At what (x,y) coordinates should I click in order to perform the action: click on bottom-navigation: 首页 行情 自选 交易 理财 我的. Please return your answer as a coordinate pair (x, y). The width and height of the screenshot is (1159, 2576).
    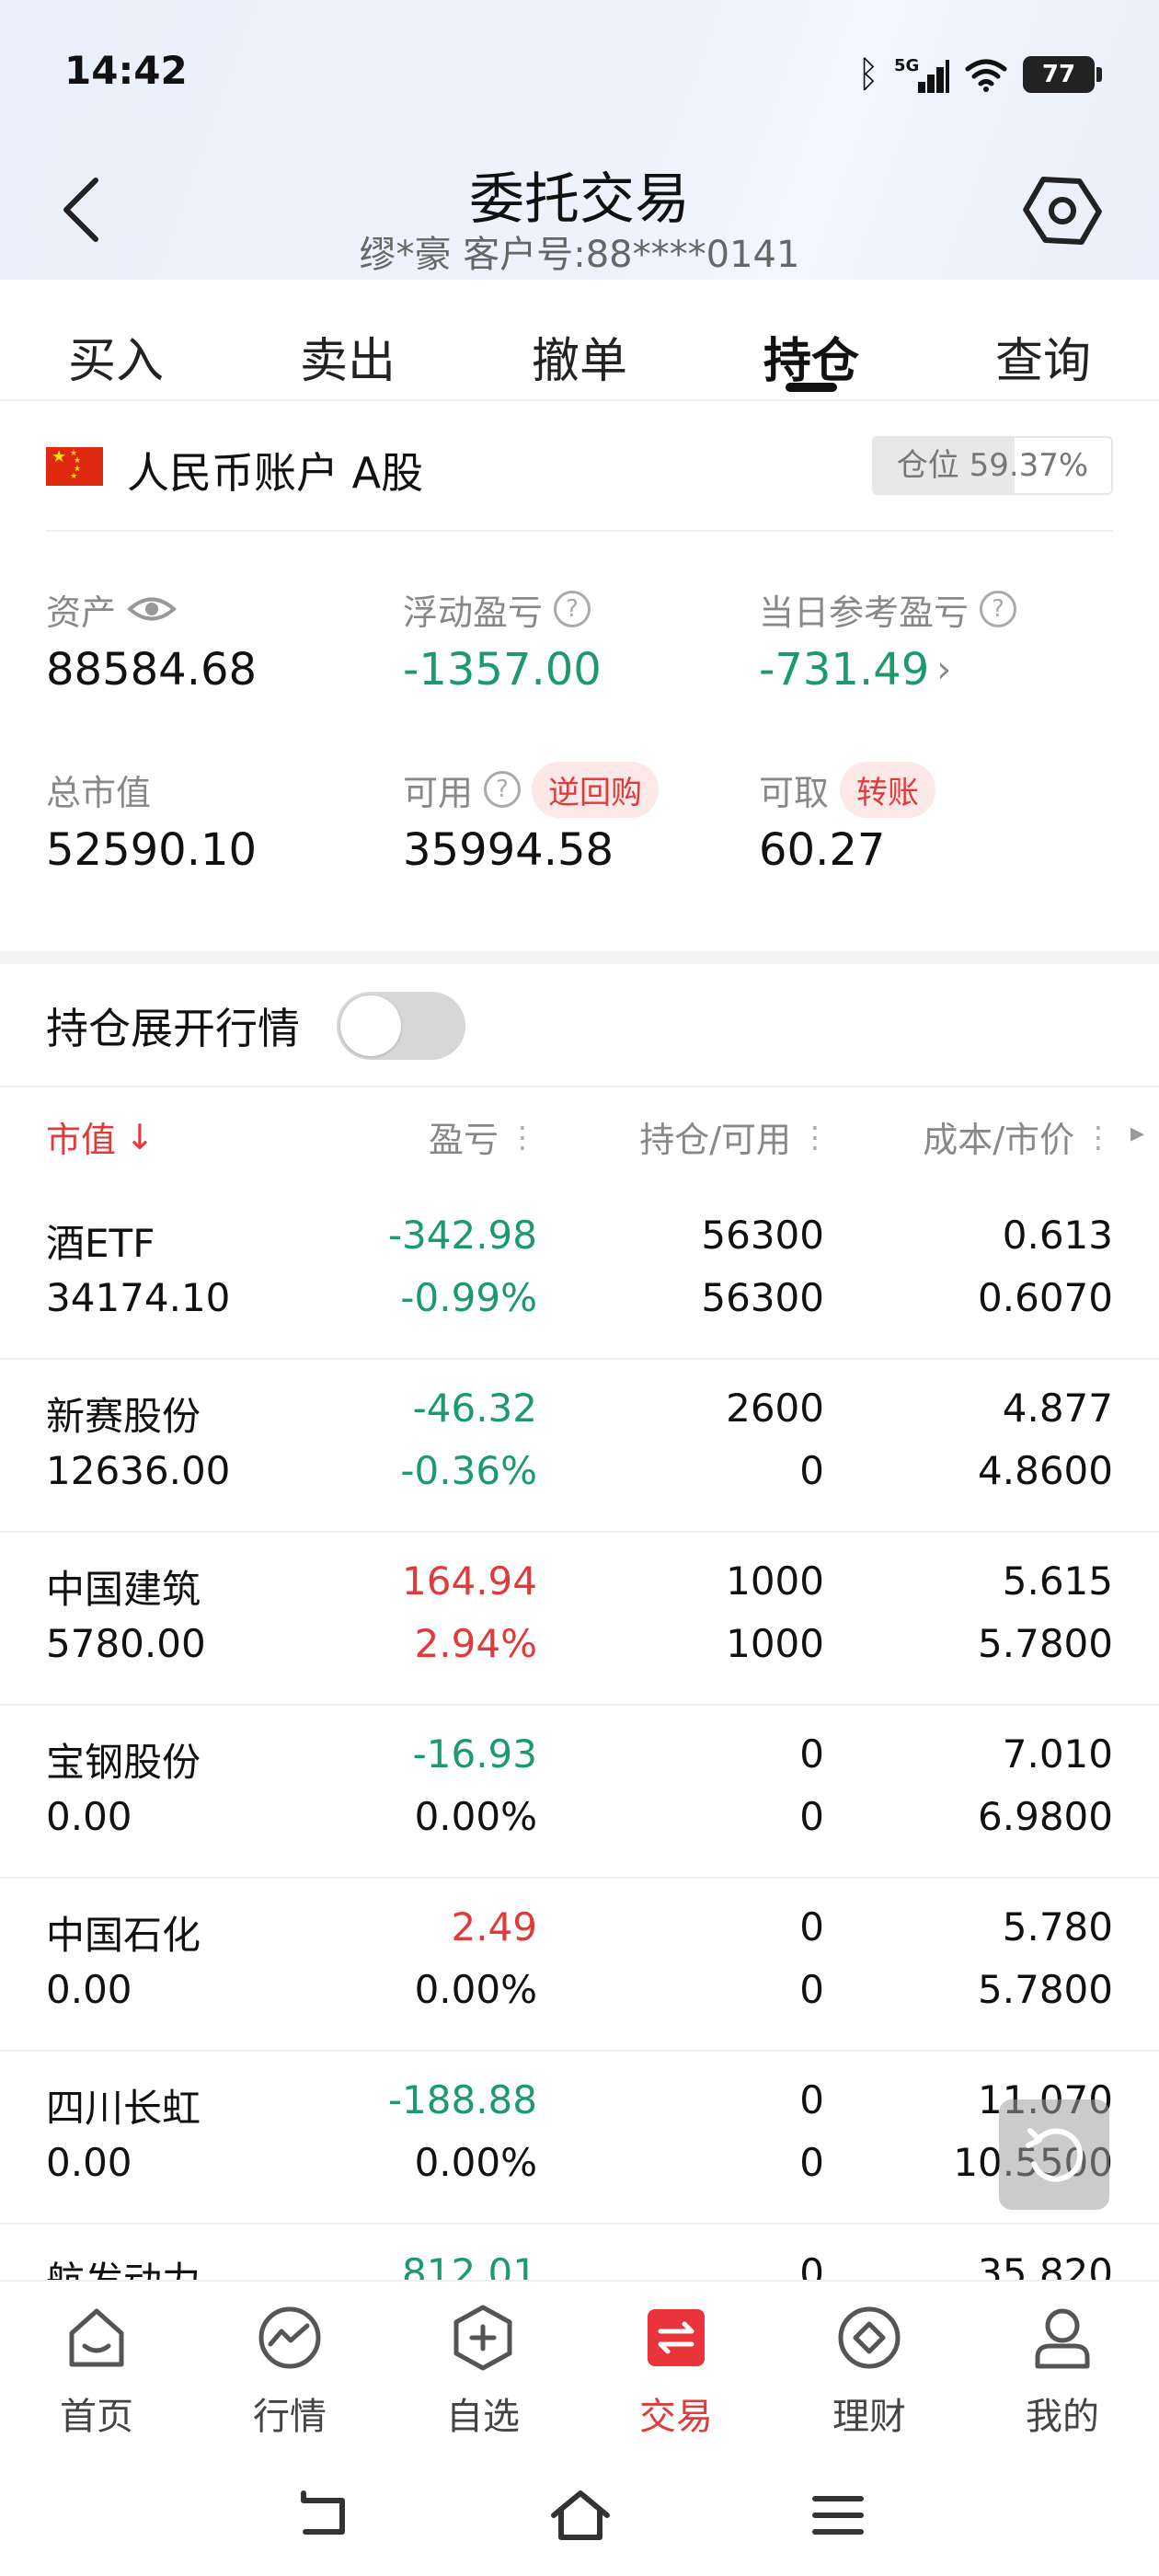
    Looking at the image, I should click on (579, 2367).